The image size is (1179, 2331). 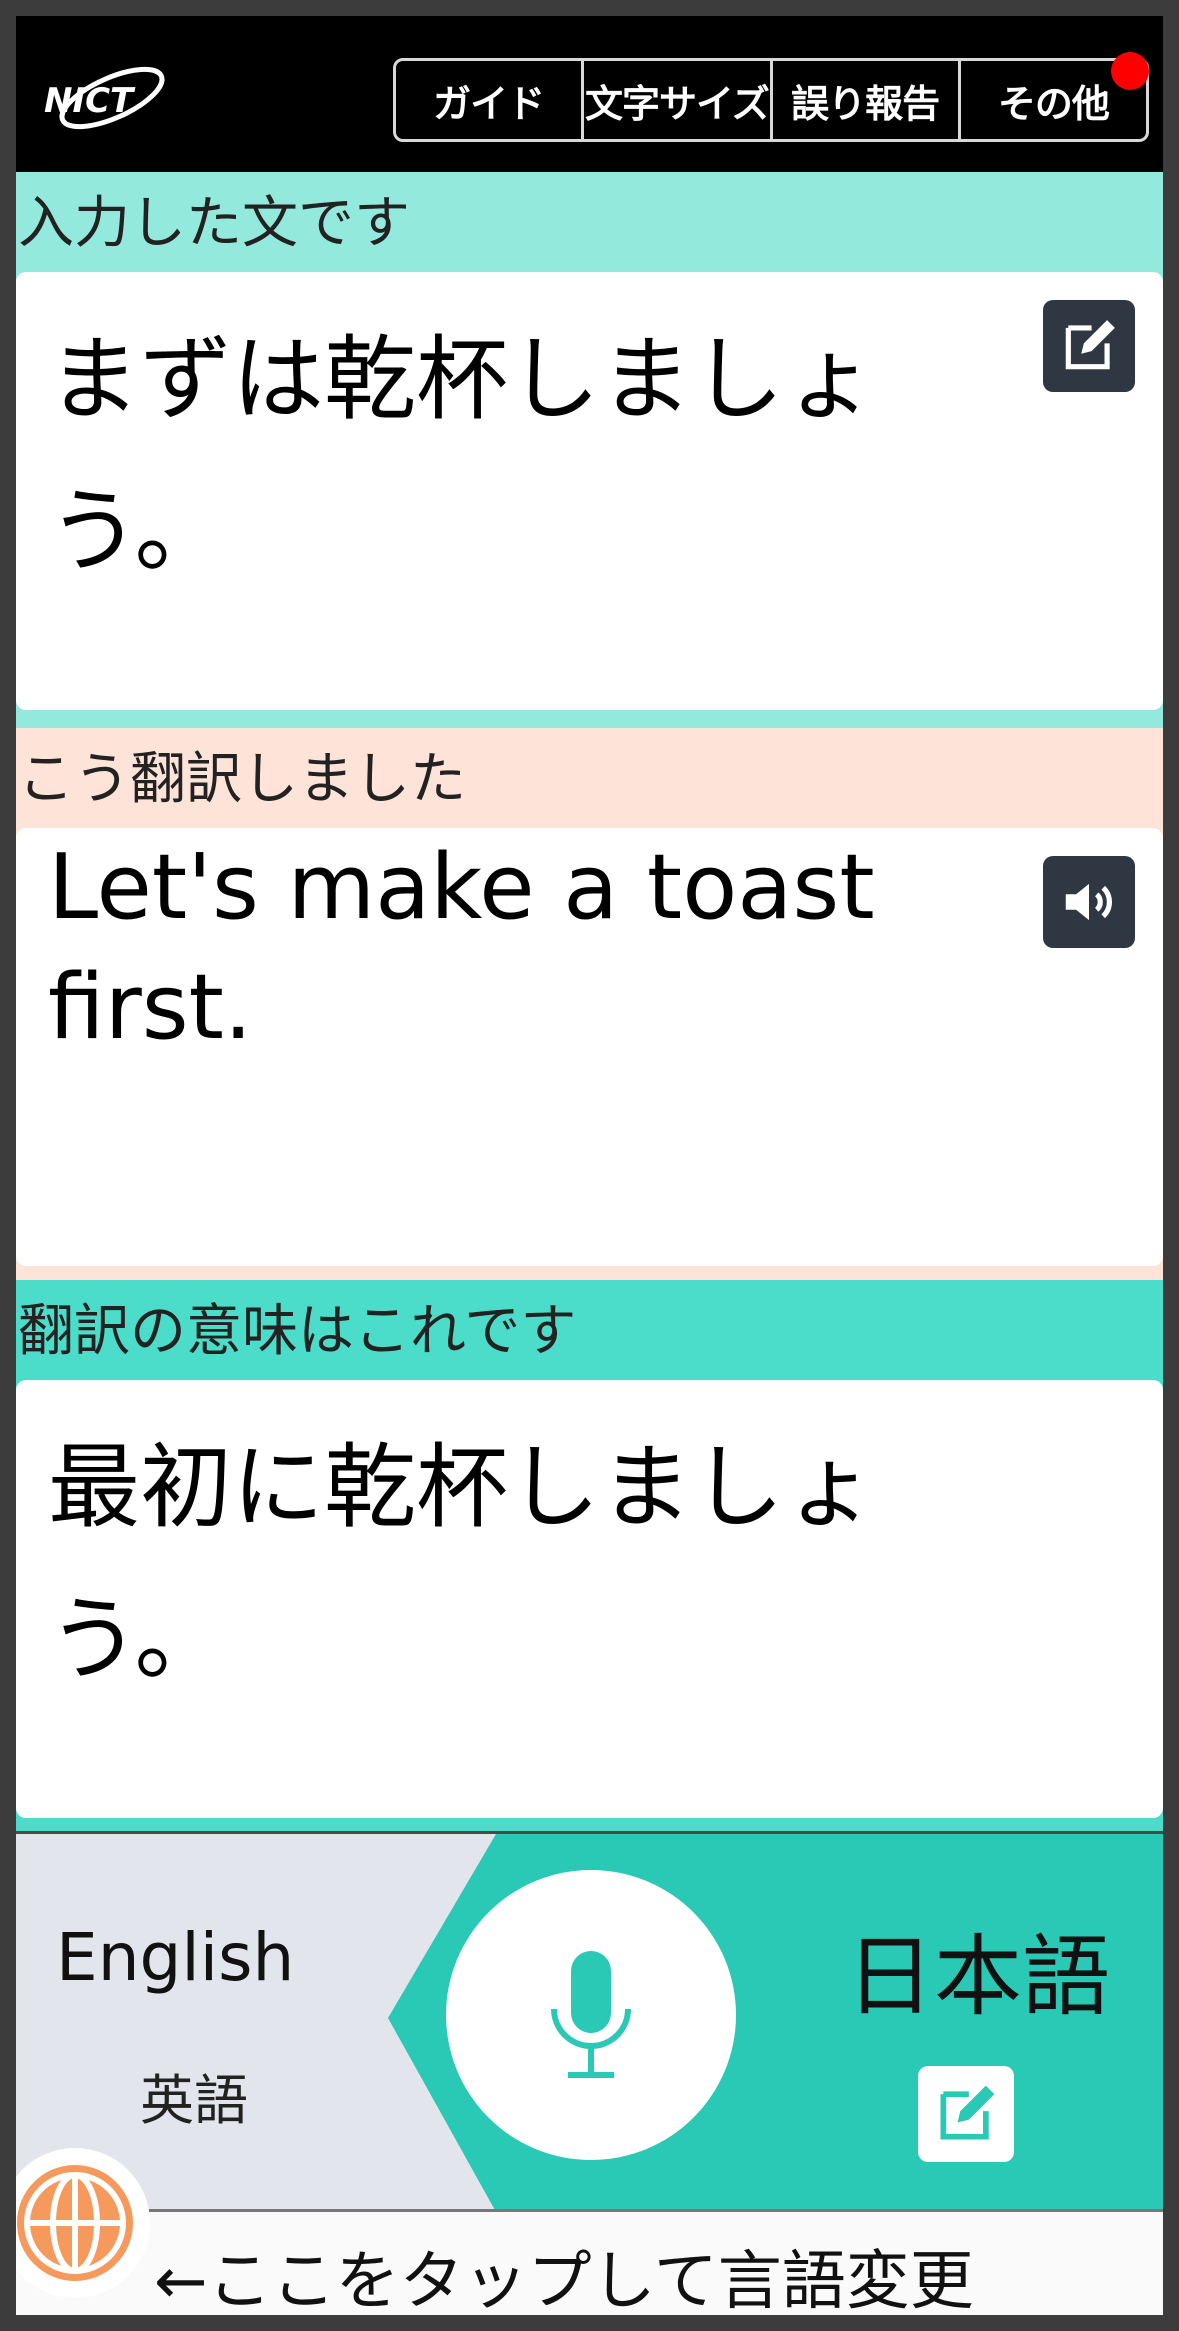 What do you see at coordinates (462, 1563) in the screenshot?
I see `backtranslation-text: 最初に乾杯しましょう。` at bounding box center [462, 1563].